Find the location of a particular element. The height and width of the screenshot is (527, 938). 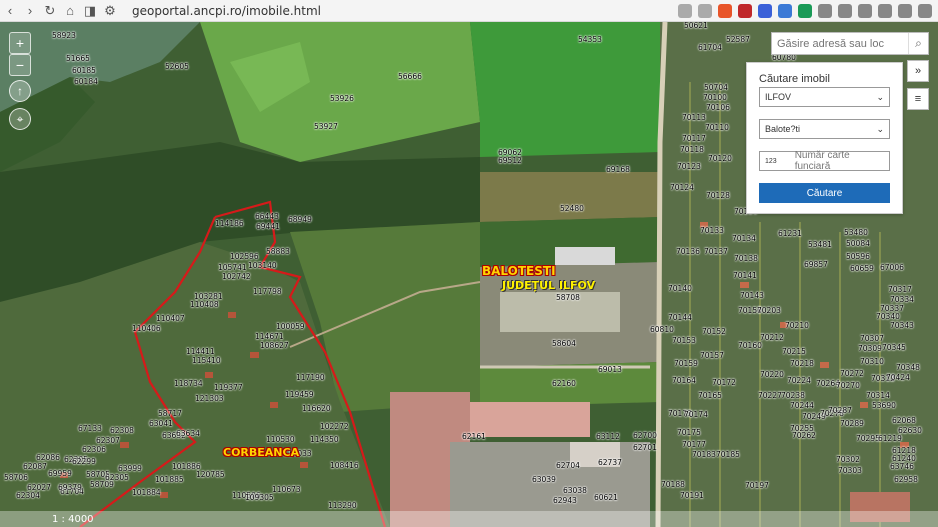

parcel-number-label: 70138 is located at coordinates (746, 259).